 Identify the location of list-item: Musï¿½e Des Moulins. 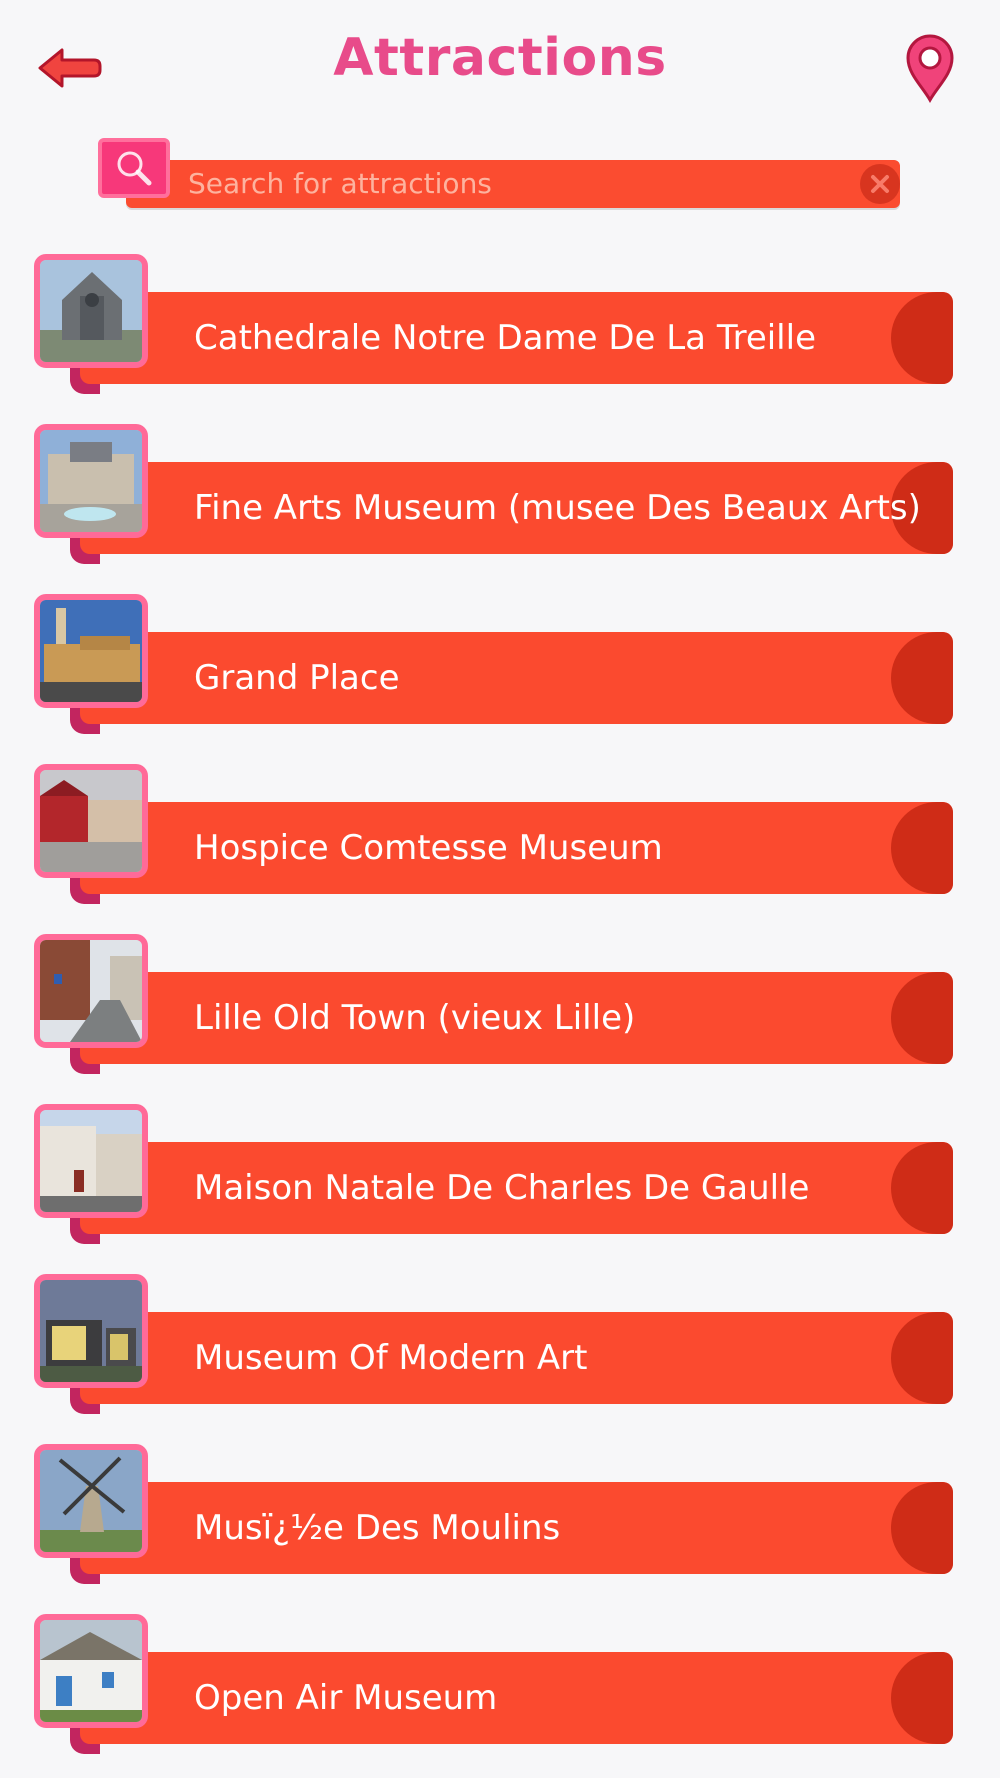
(500, 1527).